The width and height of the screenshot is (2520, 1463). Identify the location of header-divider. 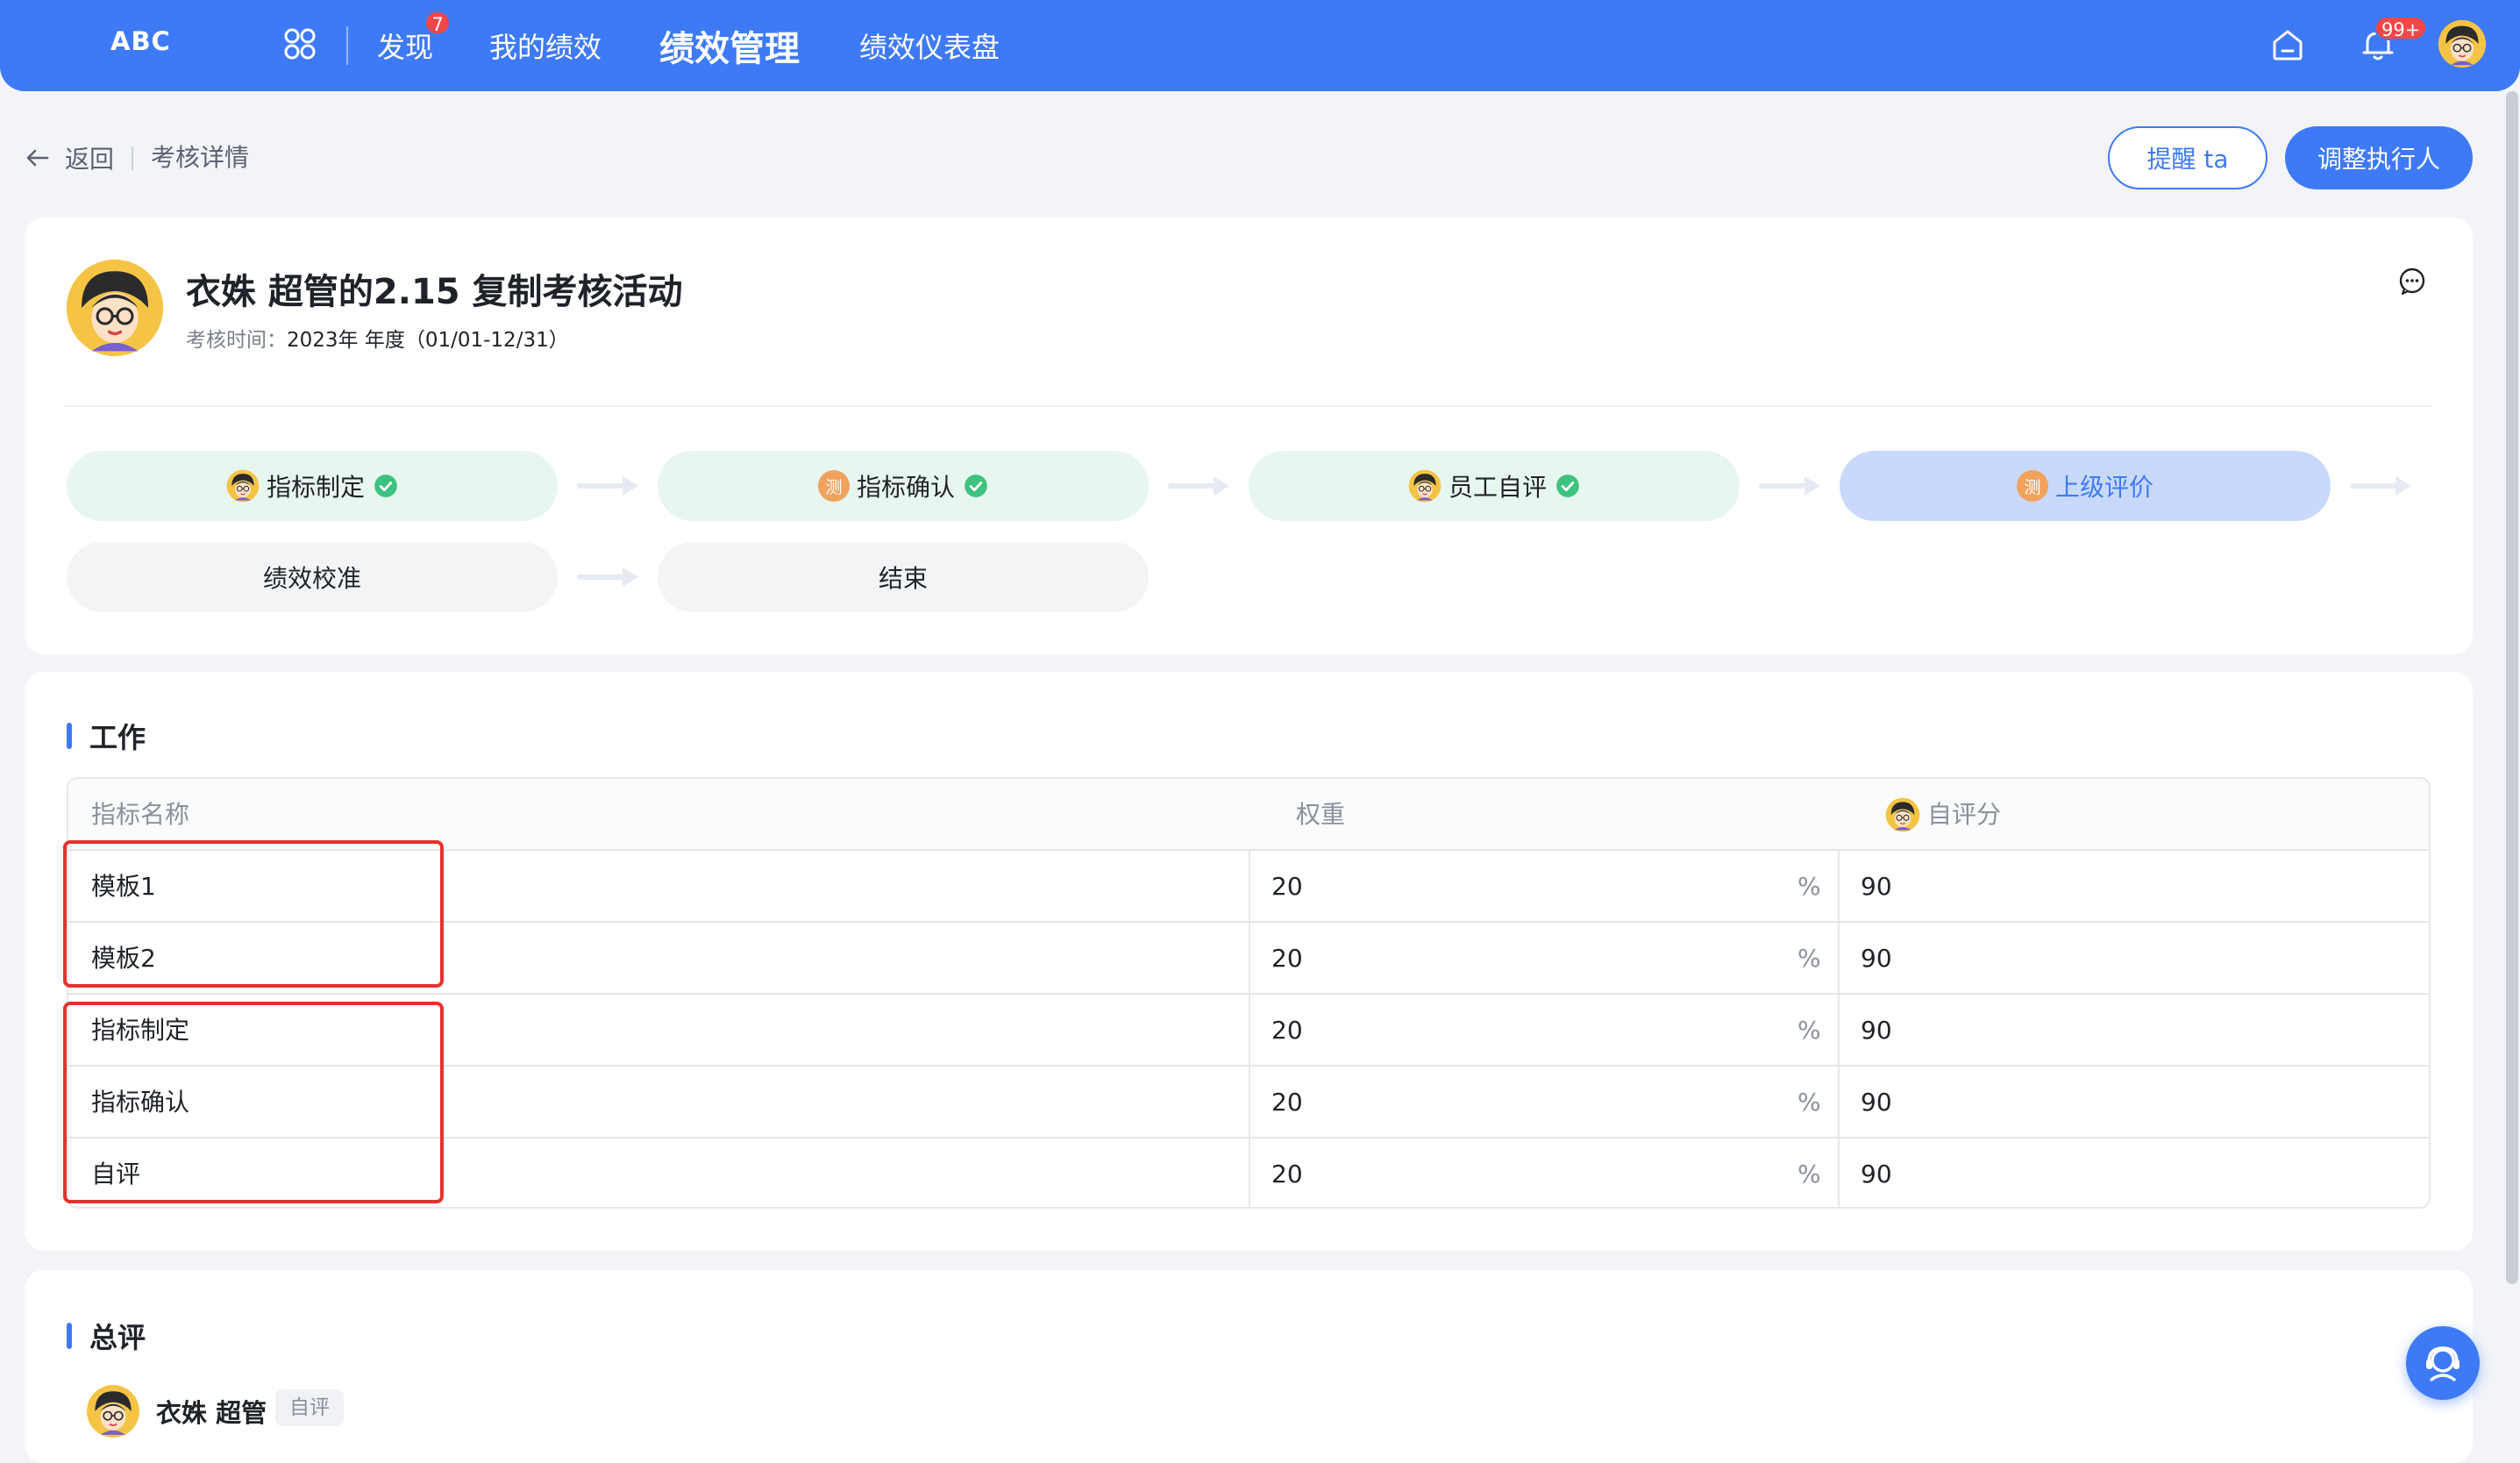
(1248, 406).